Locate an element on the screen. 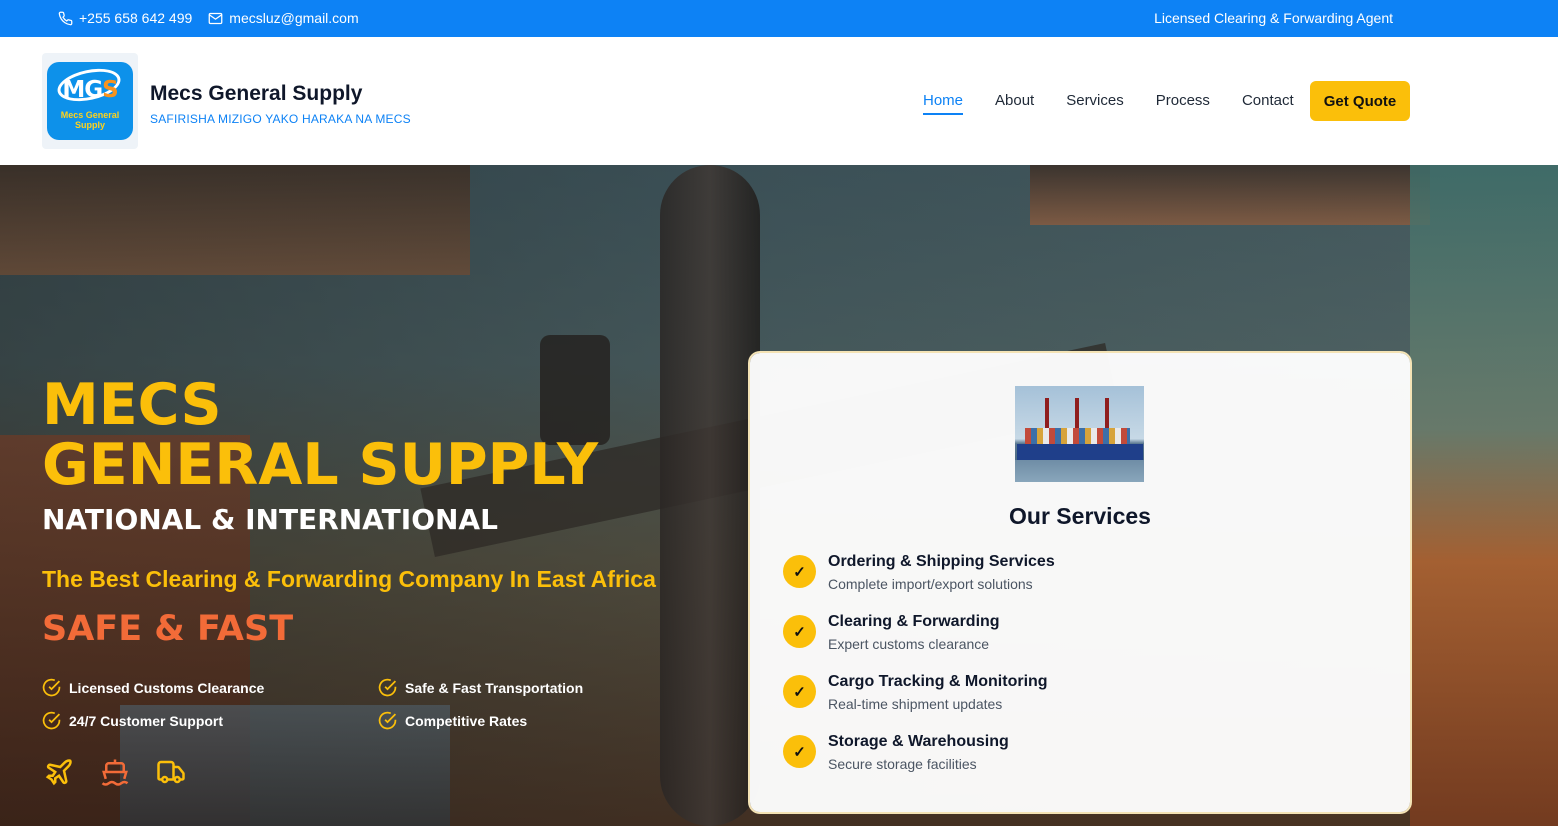 This screenshot has height=826, width=1558. phone-number: +255 658 642 499 is located at coordinates (136, 18).